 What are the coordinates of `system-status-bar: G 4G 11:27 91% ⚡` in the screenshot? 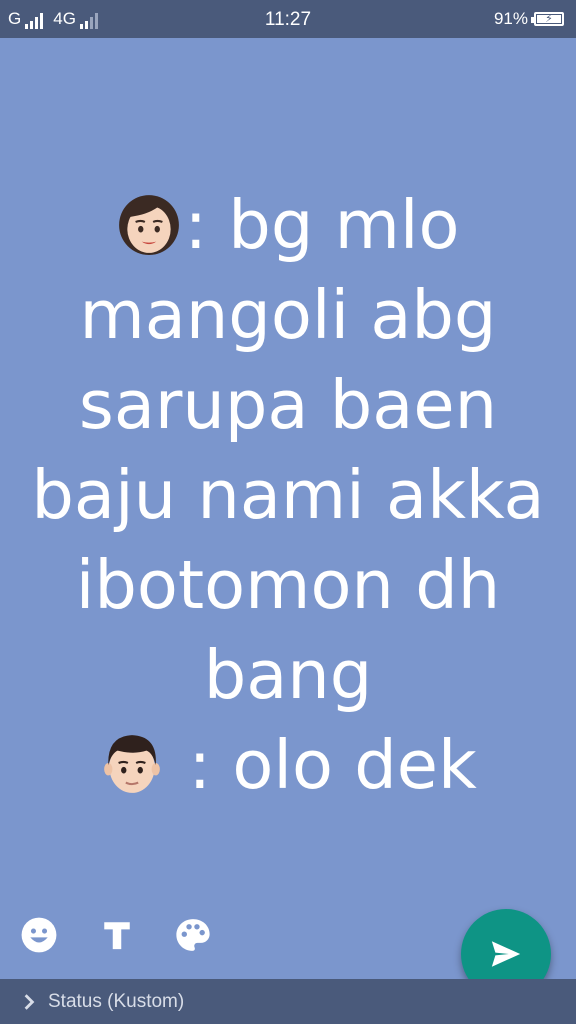 It's located at (288, 19).